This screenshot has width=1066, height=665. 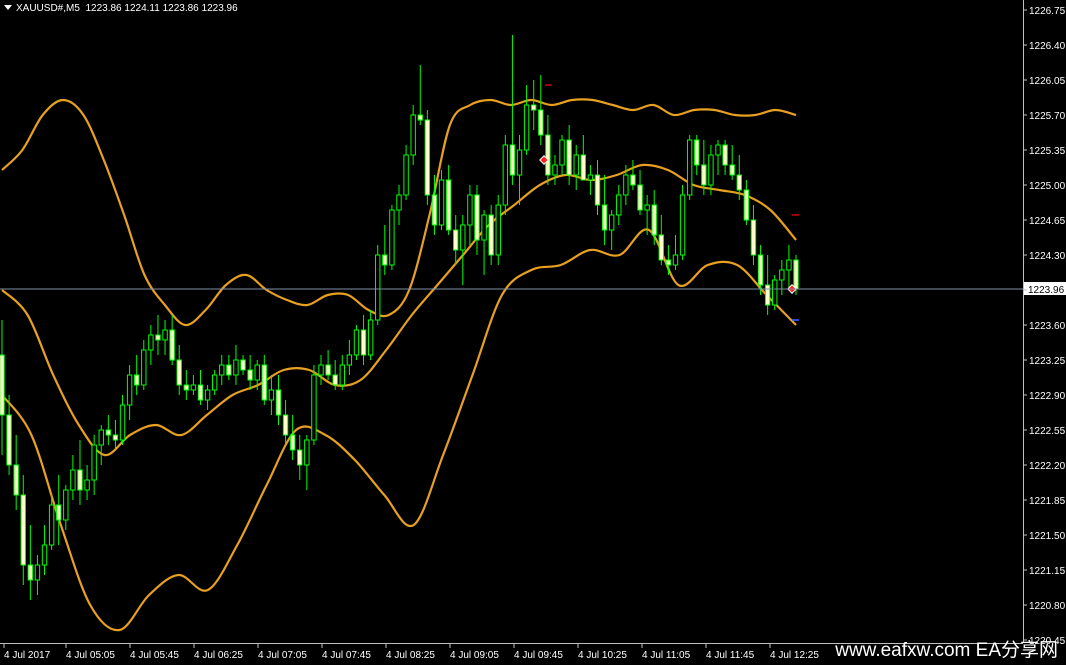 What do you see at coordinates (1047, 466) in the screenshot?
I see `y-tick-label: 1222.20` at bounding box center [1047, 466].